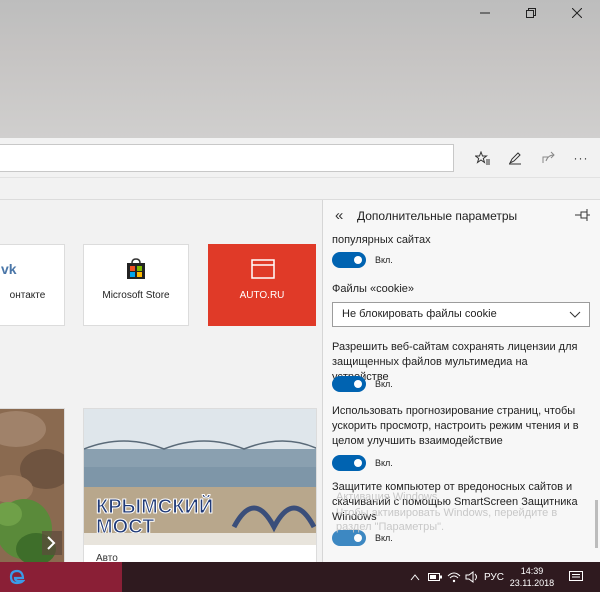 This screenshot has width=600, height=592. I want to click on browser-window-icon, so click(263, 269).